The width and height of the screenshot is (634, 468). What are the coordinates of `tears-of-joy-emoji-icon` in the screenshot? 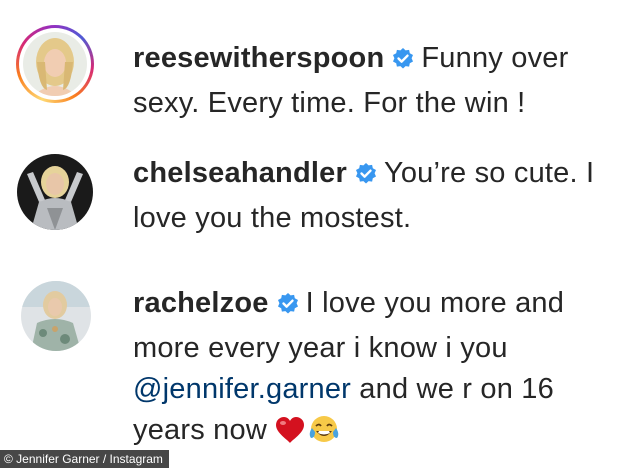 It's located at (324, 435).